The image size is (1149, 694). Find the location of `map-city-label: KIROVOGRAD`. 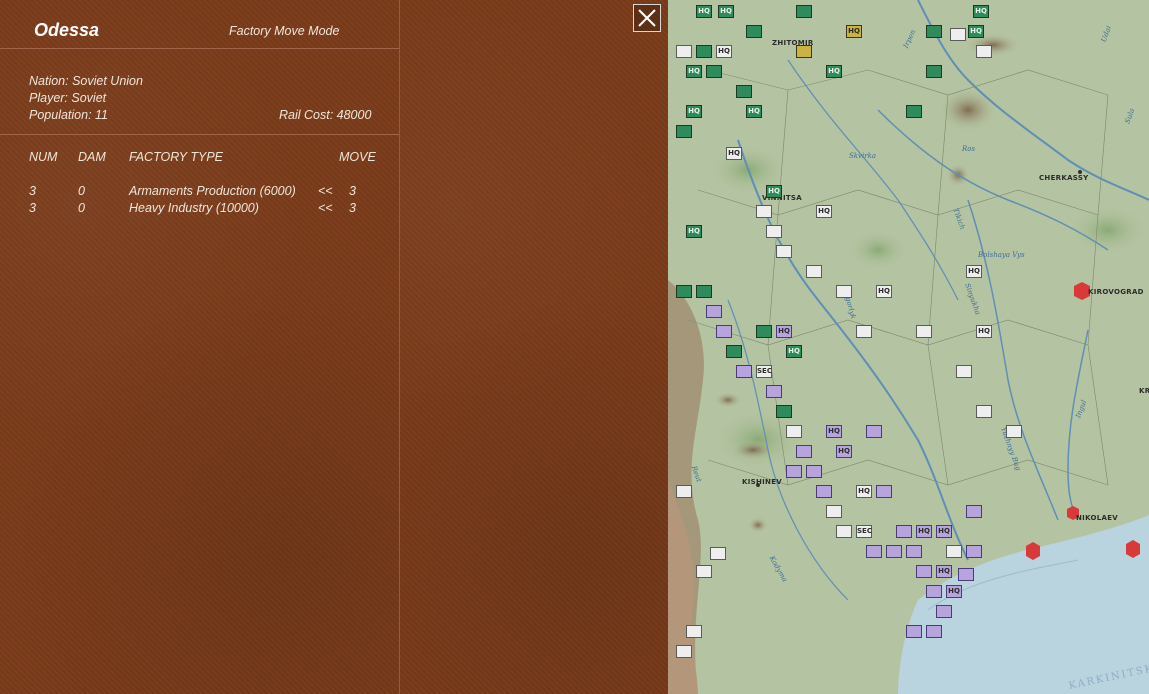

map-city-label: KIROVOGRAD is located at coordinates (1116, 292).